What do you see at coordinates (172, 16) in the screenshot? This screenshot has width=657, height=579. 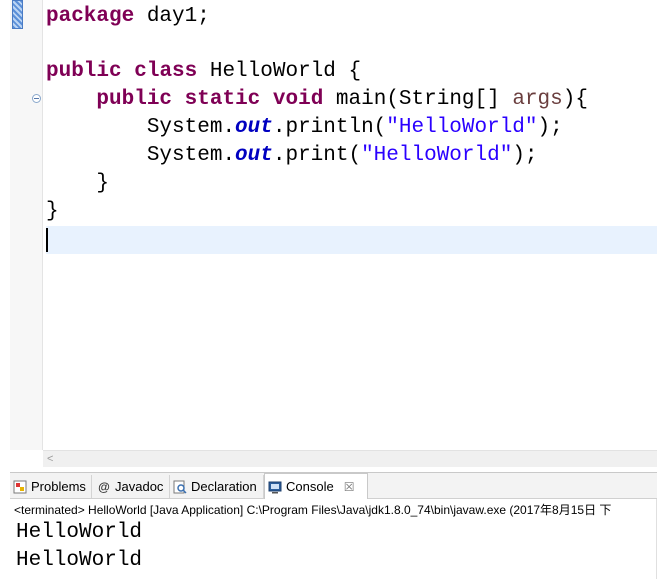 I see `code-text: day1;` at bounding box center [172, 16].